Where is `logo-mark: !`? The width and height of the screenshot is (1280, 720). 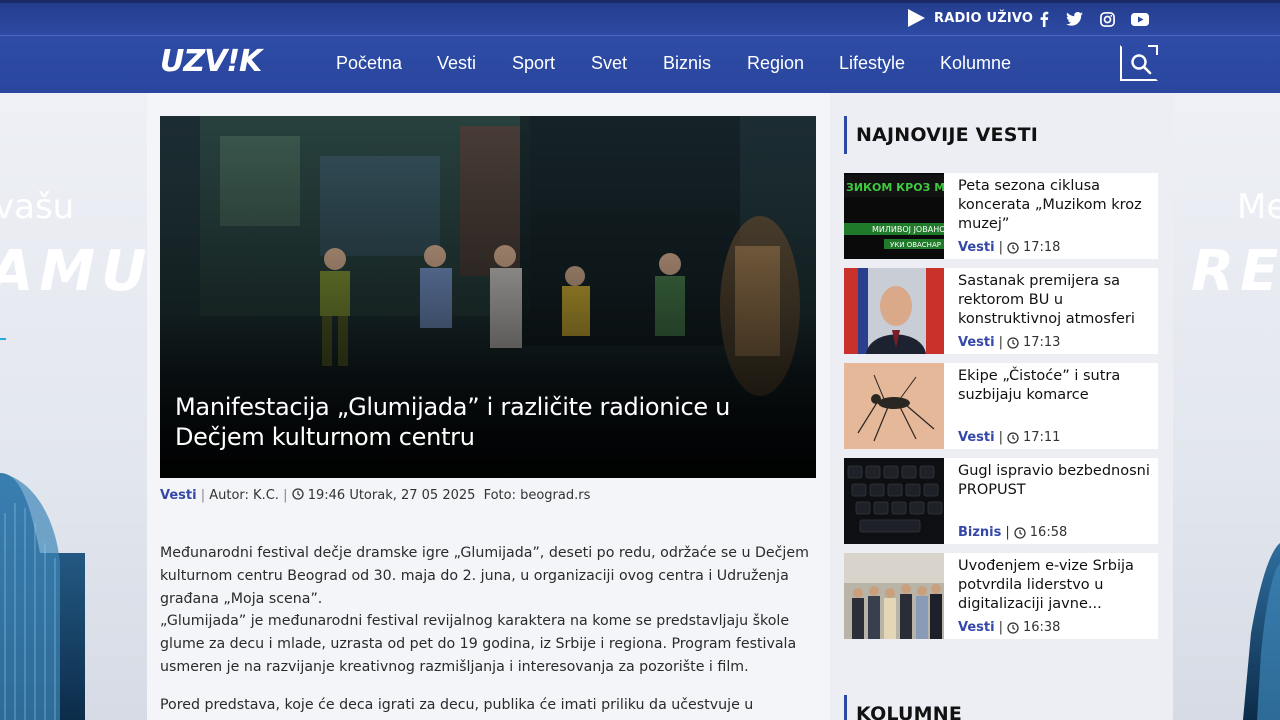 logo-mark: ! is located at coordinates (233, 61).